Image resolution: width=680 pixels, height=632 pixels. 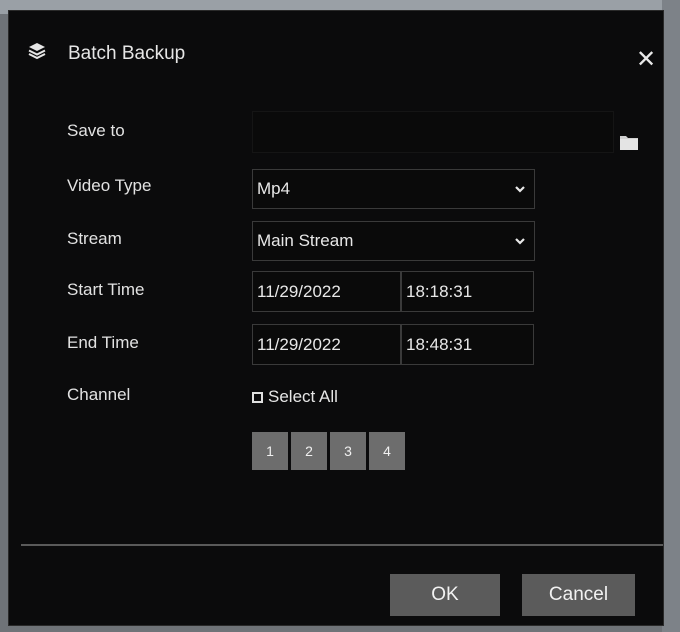 I want to click on select-all-checkbox: Select All, so click(x=295, y=397).